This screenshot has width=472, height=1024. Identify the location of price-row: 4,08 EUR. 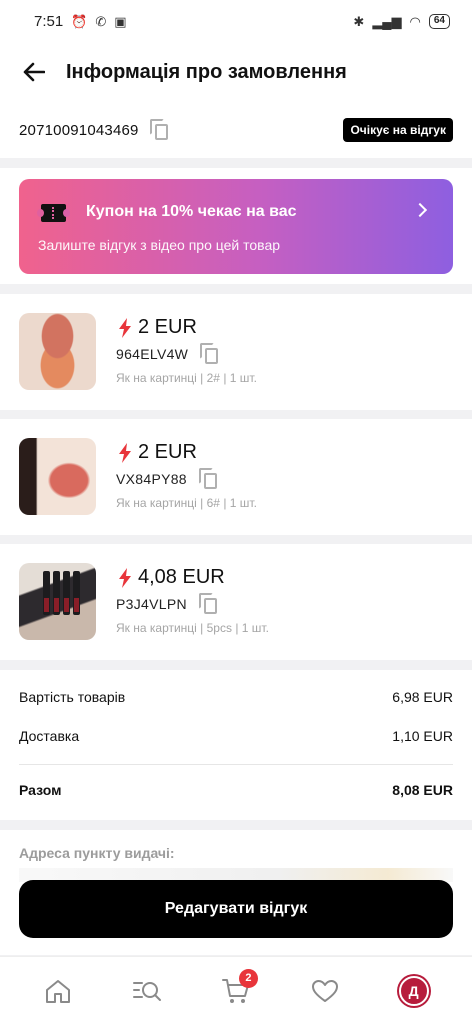
(171, 577).